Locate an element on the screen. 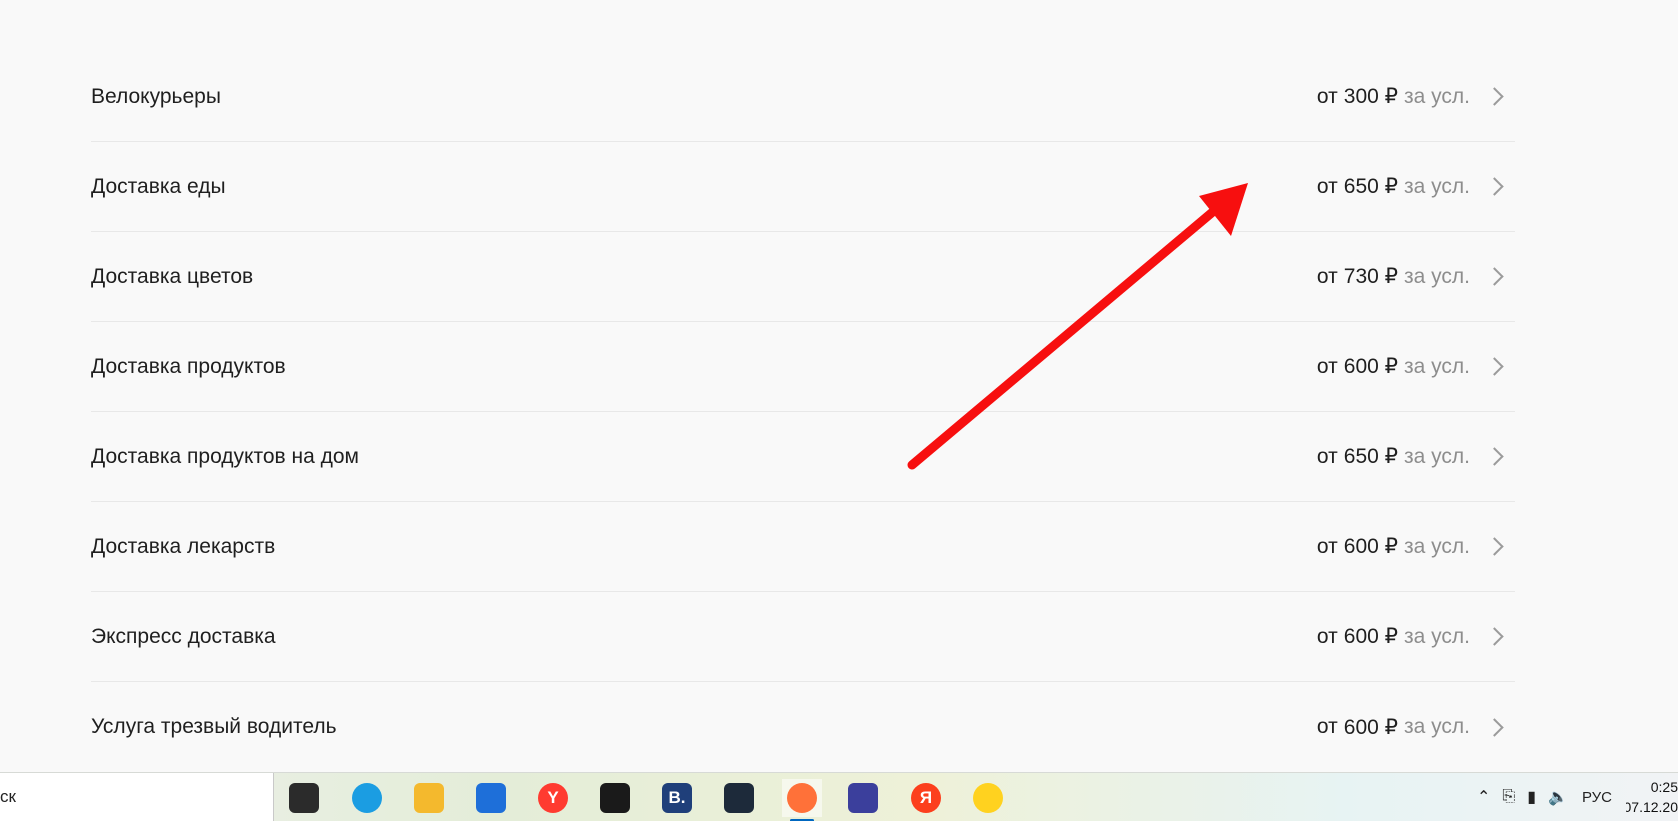  taskbar-app-yandex-browser: Y is located at coordinates (553, 798).